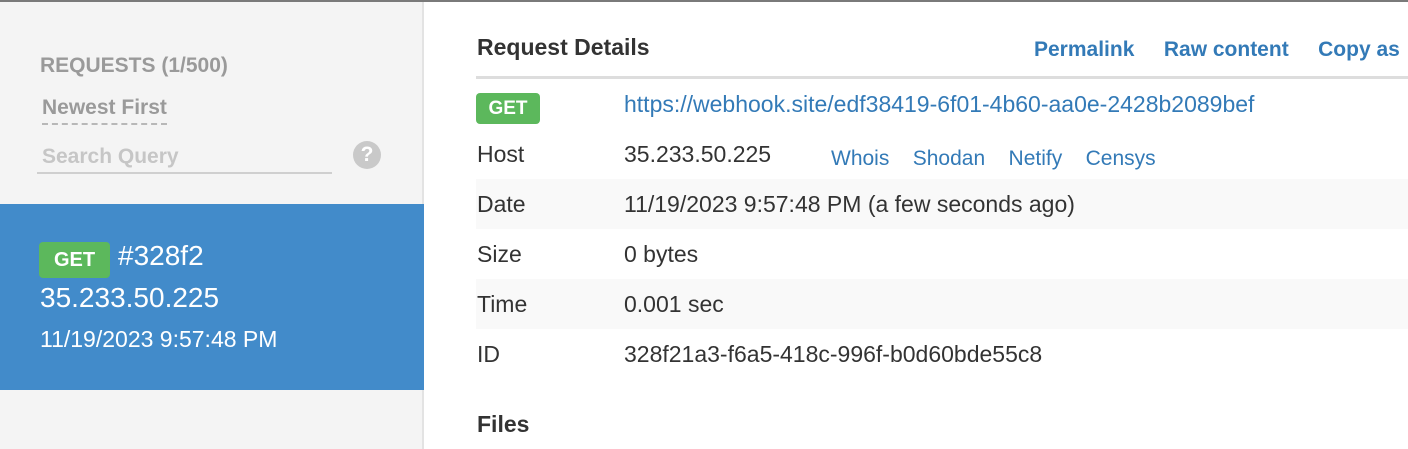 Image resolution: width=1408 pixels, height=449 pixels. I want to click on request-ip: 35.233.50.225, so click(130, 297).